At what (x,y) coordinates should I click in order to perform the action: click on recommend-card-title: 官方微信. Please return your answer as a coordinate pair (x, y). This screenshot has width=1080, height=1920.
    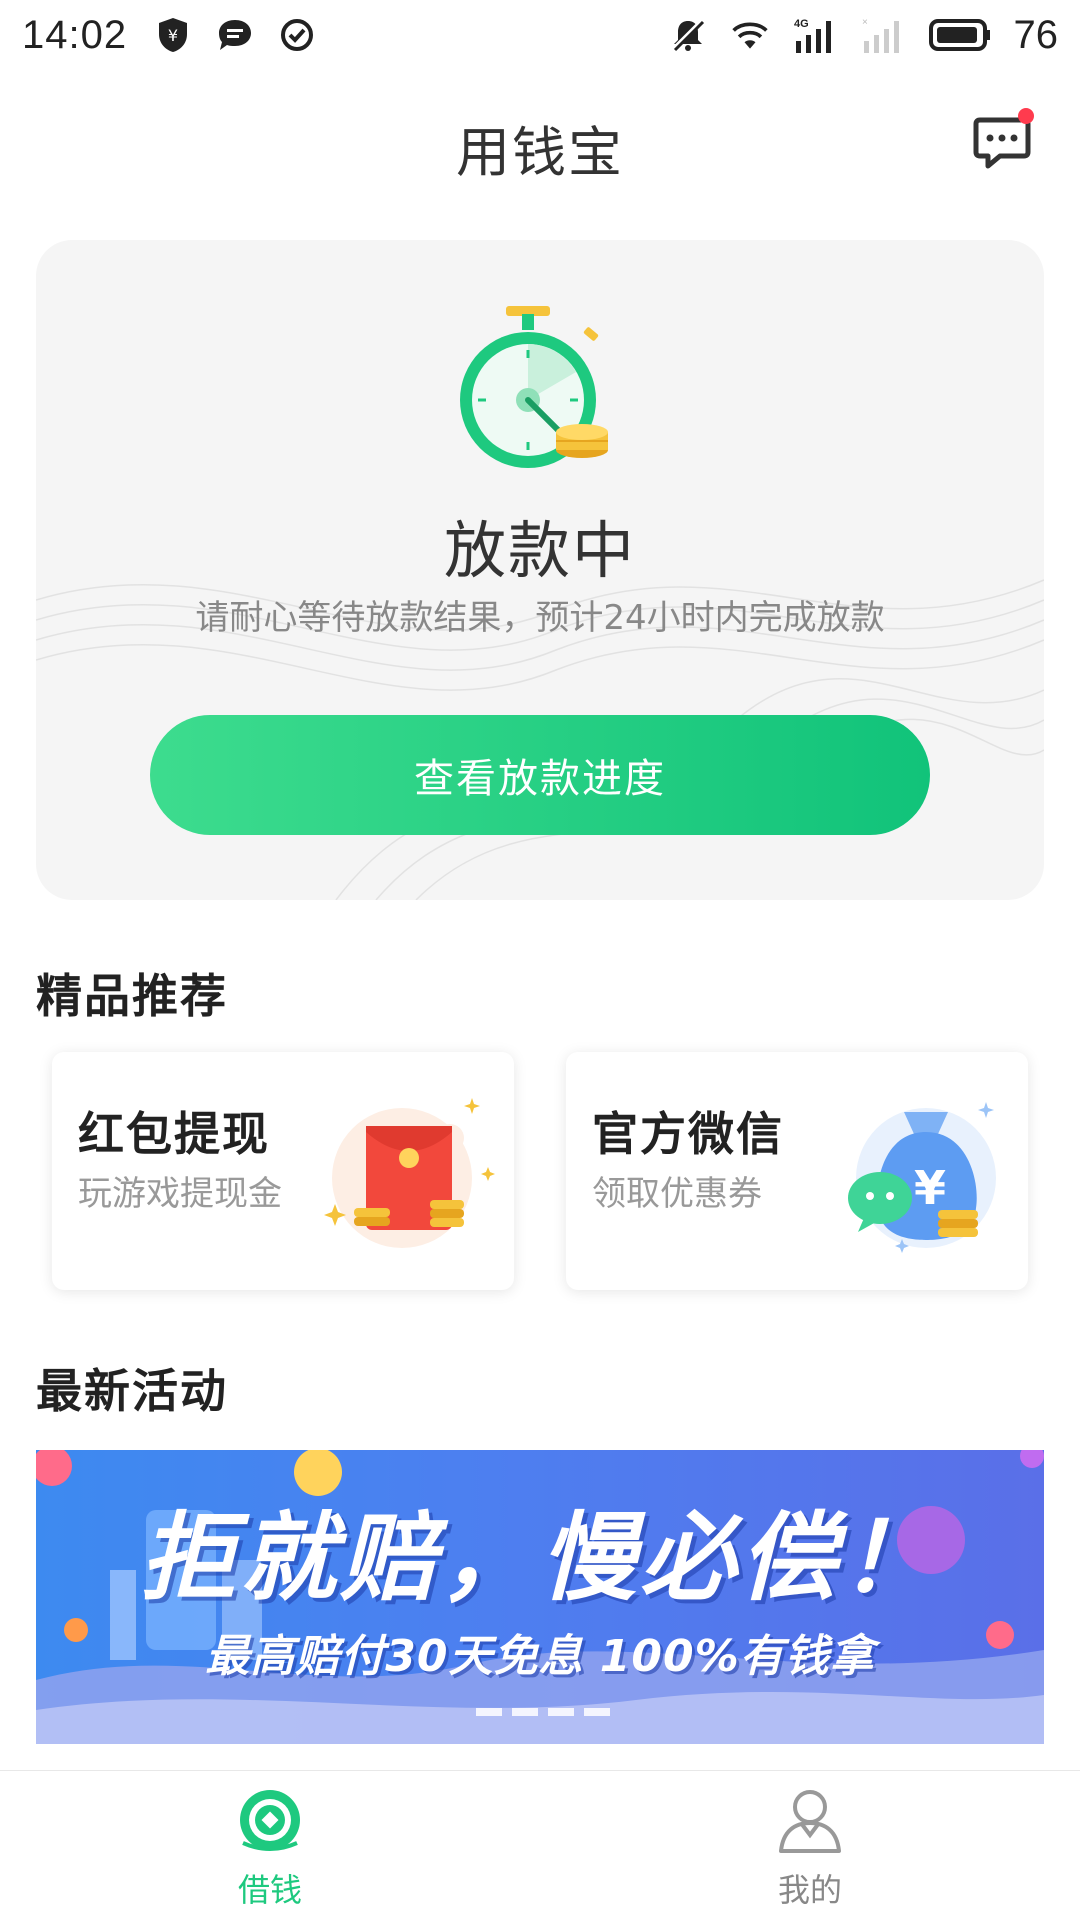
    Looking at the image, I should click on (688, 1134).